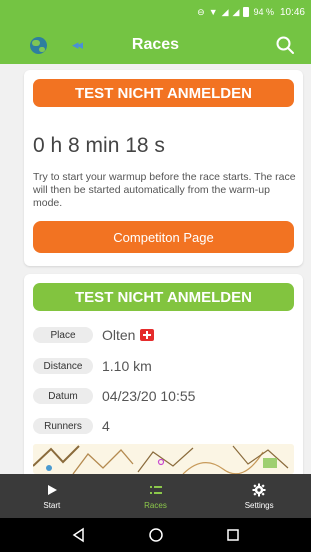 This screenshot has height=552, width=320. What do you see at coordinates (63, 366) in the screenshot?
I see `info-label: Distance` at bounding box center [63, 366].